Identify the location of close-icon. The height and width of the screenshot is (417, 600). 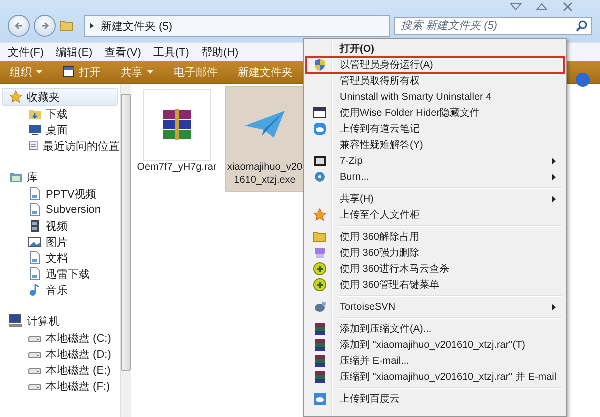
(568, 7).